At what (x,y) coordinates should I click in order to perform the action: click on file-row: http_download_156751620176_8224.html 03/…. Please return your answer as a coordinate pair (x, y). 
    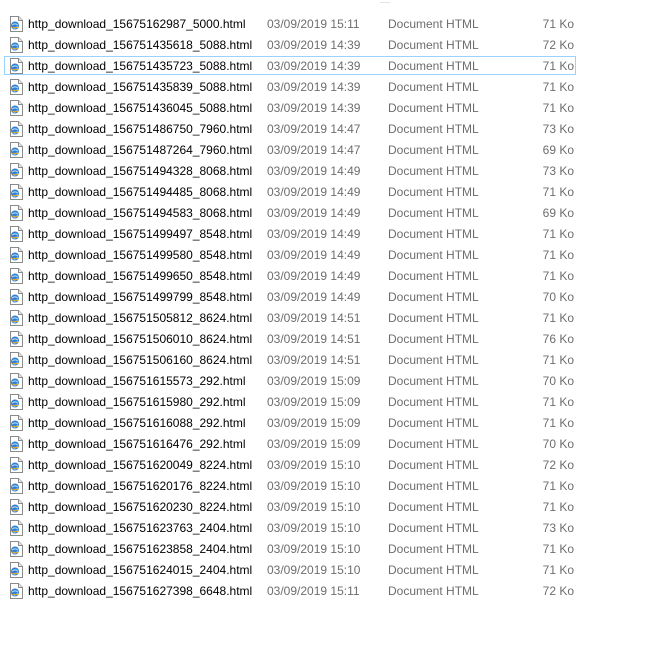
    Looking at the image, I should click on (328, 486).